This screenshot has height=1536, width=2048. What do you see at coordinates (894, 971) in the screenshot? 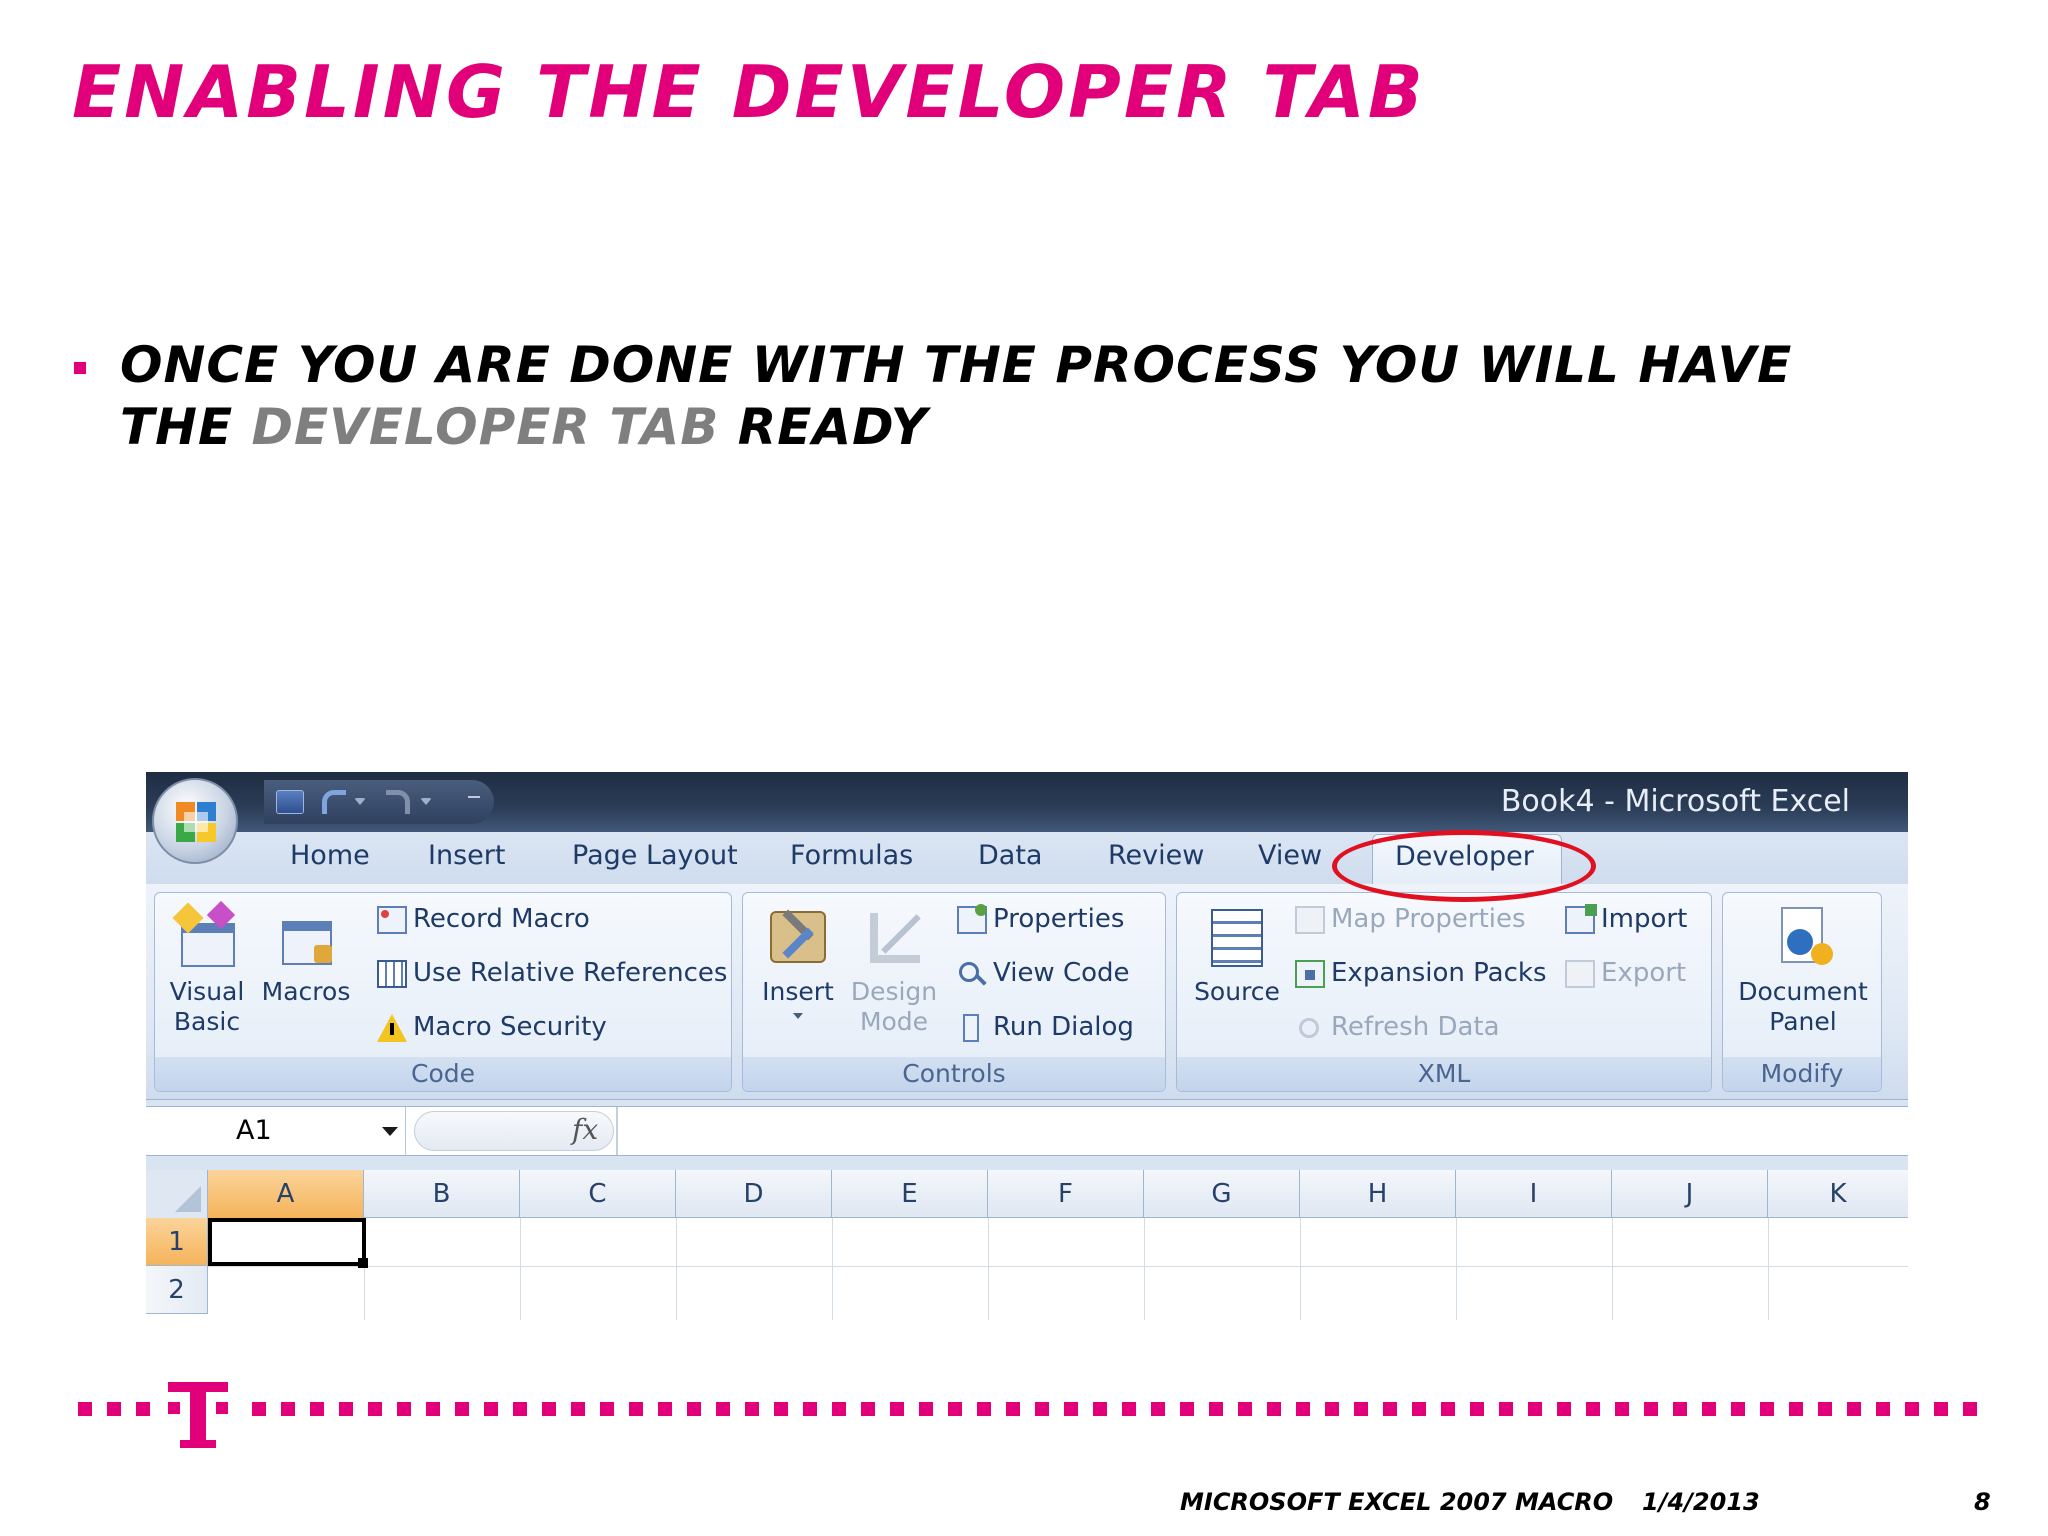
I see `design-mode-button: Design Mode` at bounding box center [894, 971].